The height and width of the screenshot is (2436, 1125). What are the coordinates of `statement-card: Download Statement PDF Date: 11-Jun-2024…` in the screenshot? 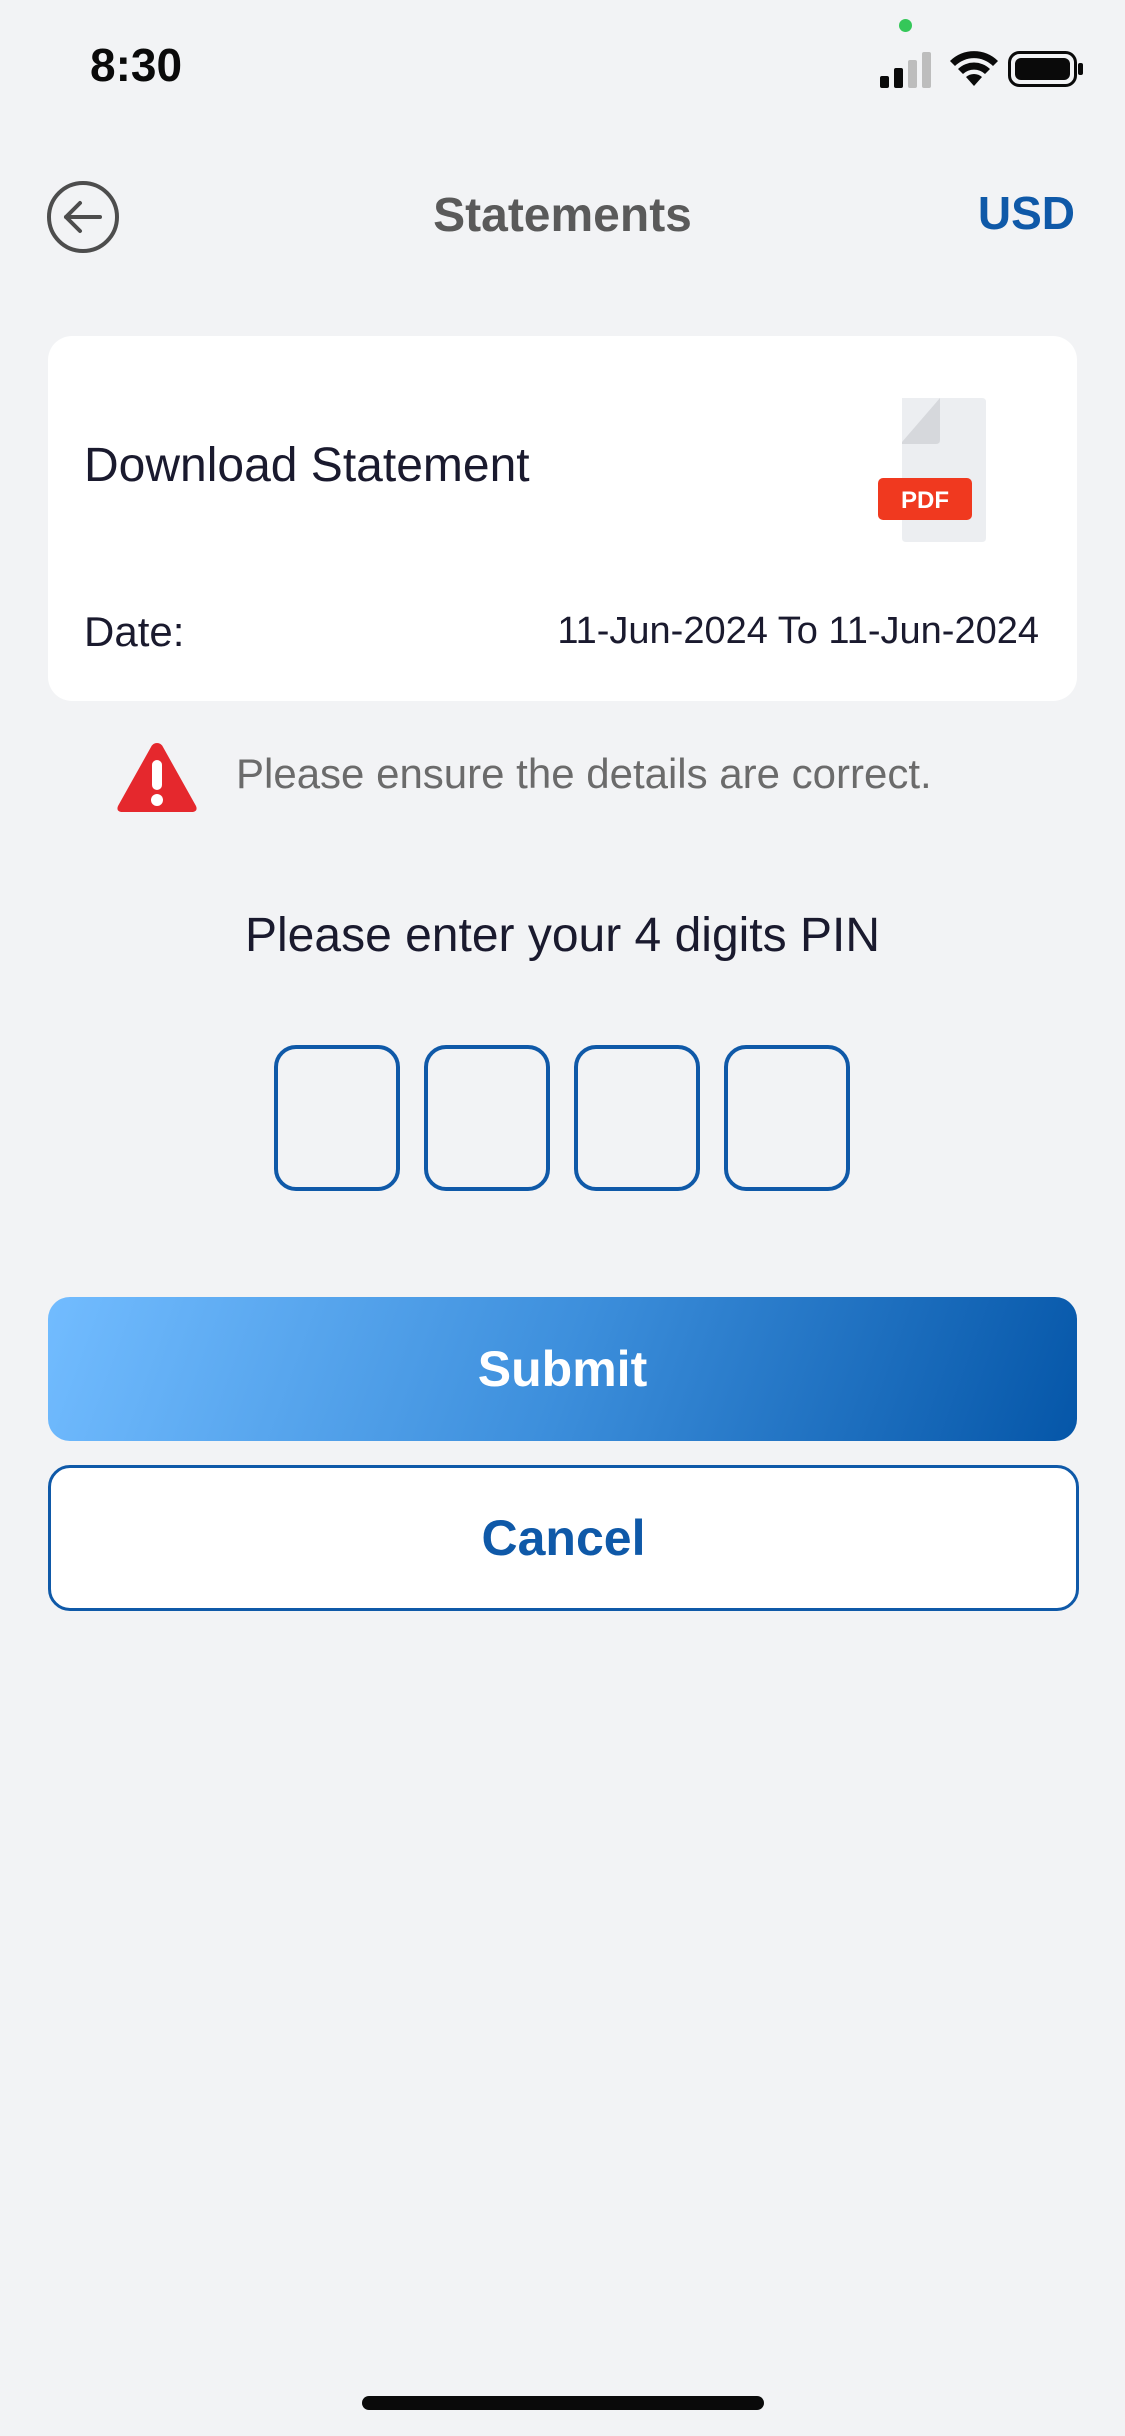 It's located at (562, 518).